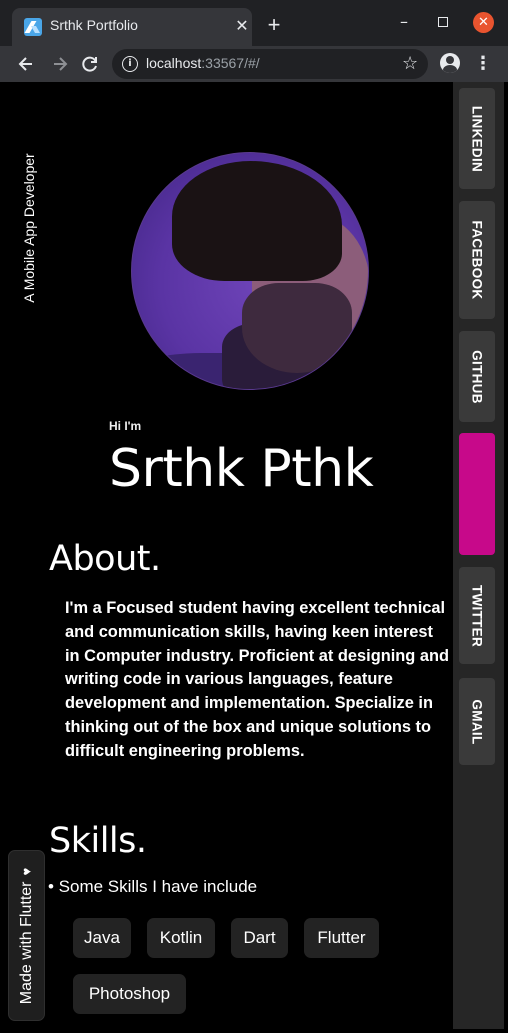 The width and height of the screenshot is (508, 1033). What do you see at coordinates (483, 22) in the screenshot?
I see `window-close-button: ✕` at bounding box center [483, 22].